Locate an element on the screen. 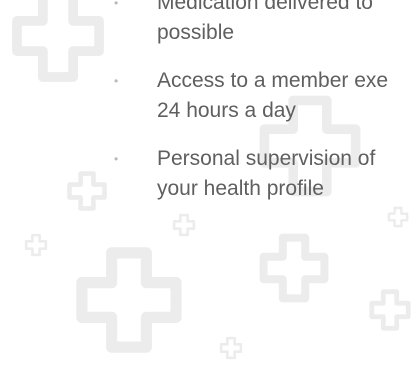 This screenshot has width=411, height=365. benefit-line: possible is located at coordinates (196, 32).